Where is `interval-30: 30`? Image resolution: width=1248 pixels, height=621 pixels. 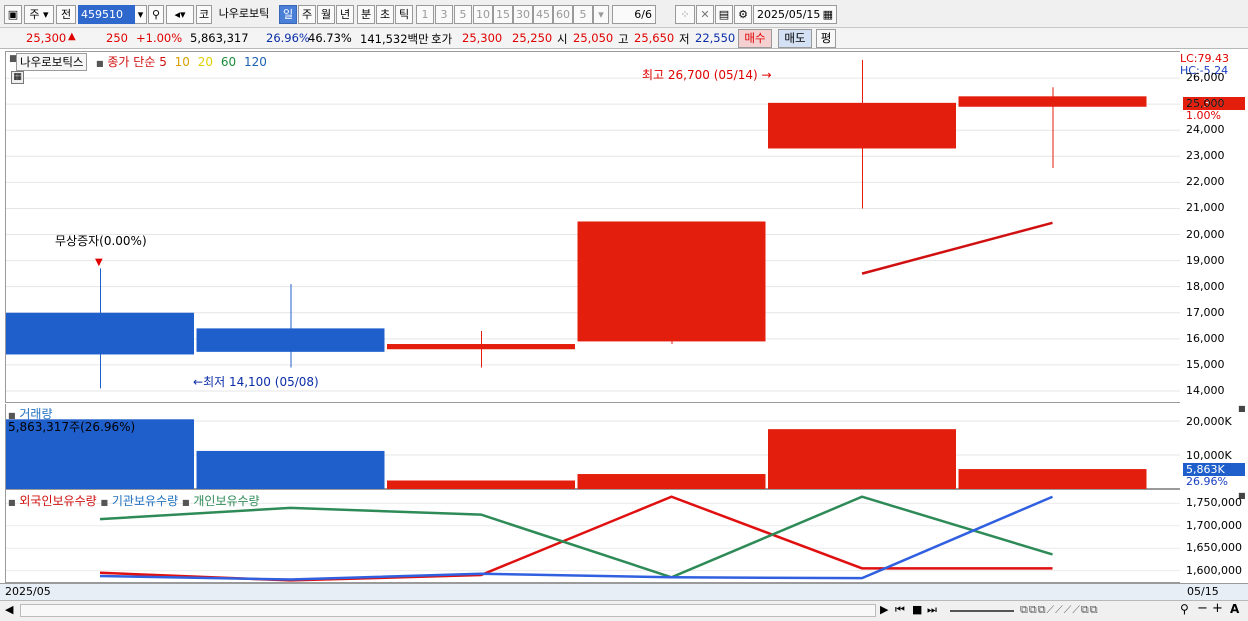
interval-30: 30 is located at coordinates (523, 14).